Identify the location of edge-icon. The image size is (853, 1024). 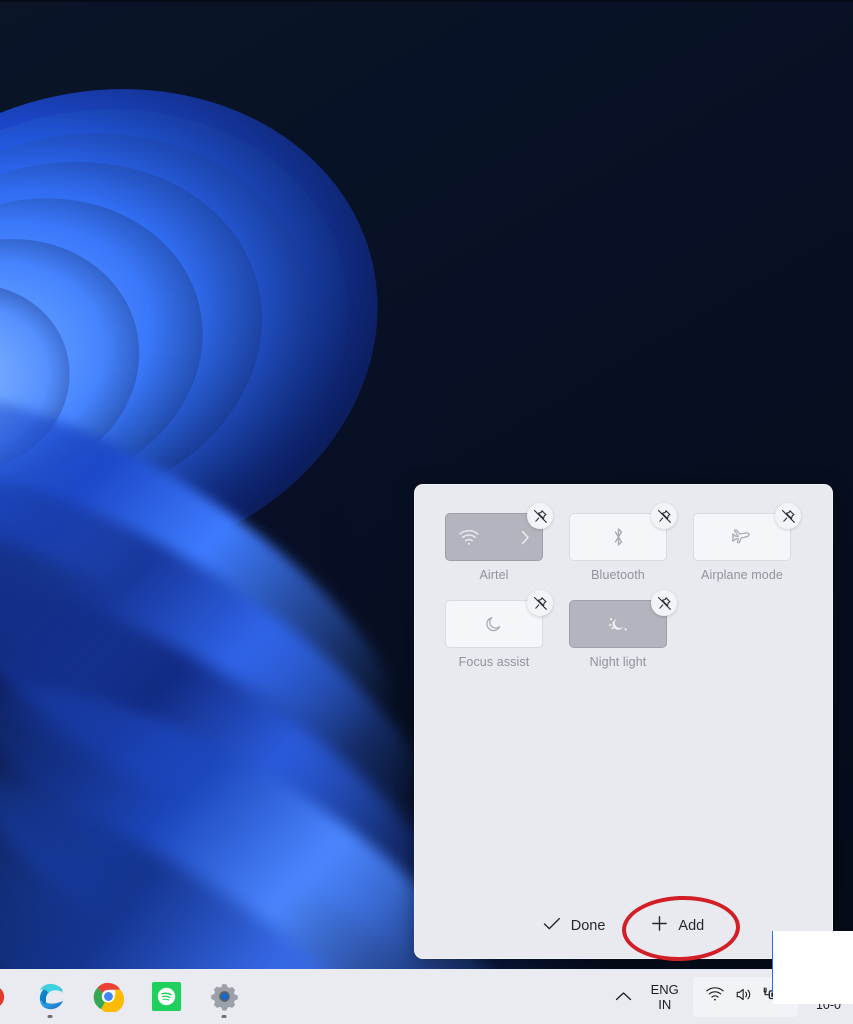
(51, 996).